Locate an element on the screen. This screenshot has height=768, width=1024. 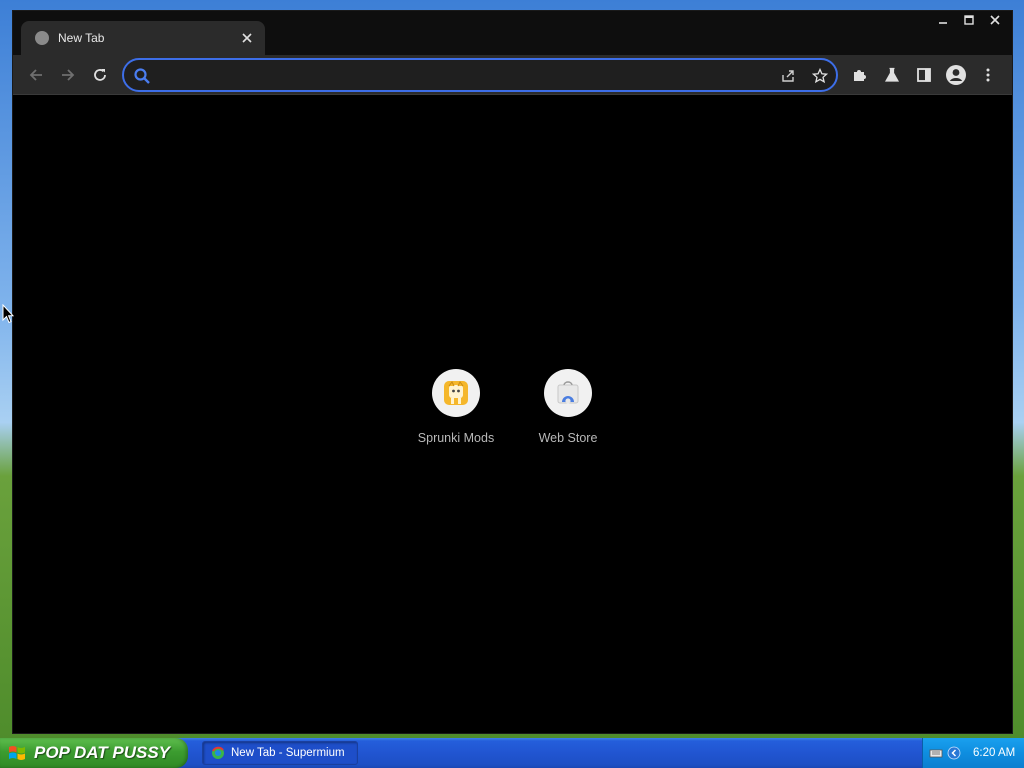
address-bar is located at coordinates (480, 75).